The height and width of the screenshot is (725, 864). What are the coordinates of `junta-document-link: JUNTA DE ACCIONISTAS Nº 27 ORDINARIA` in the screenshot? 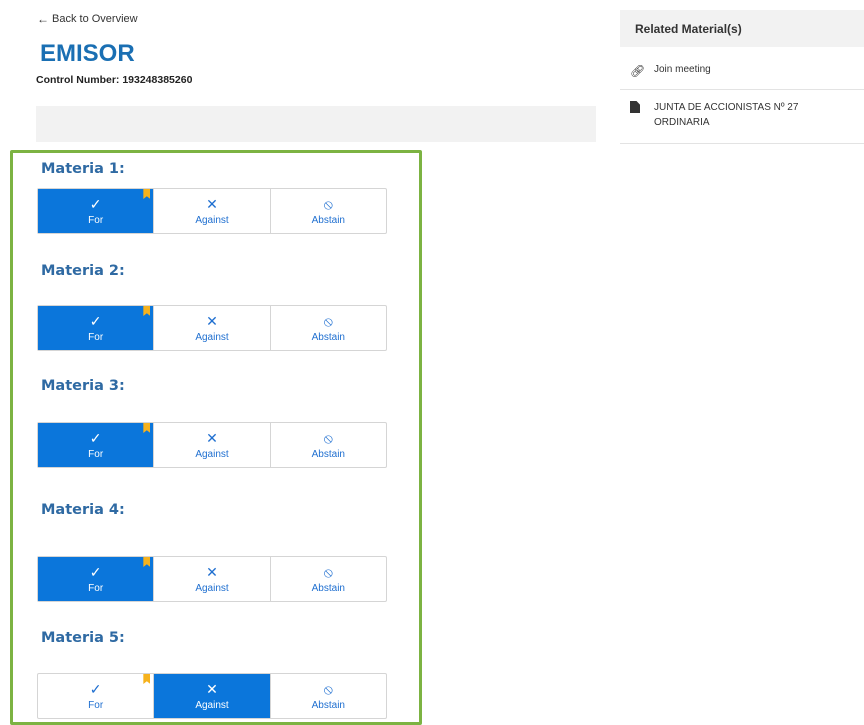 It's located at (742, 117).